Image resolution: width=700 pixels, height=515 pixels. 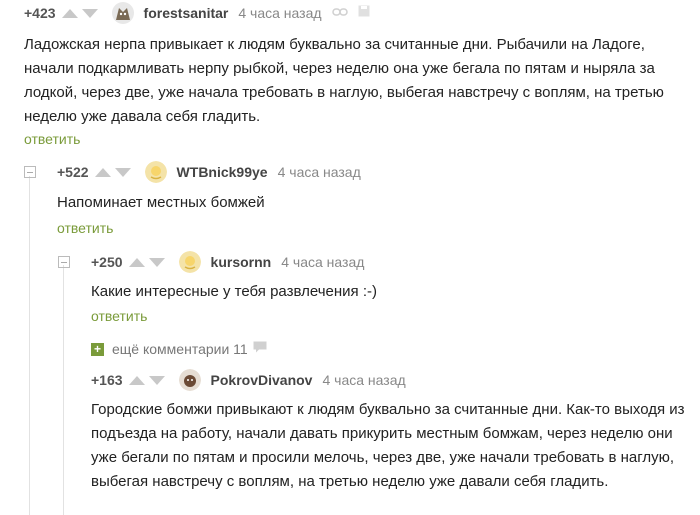 What do you see at coordinates (73, 172) in the screenshot?
I see `rating: +522` at bounding box center [73, 172].